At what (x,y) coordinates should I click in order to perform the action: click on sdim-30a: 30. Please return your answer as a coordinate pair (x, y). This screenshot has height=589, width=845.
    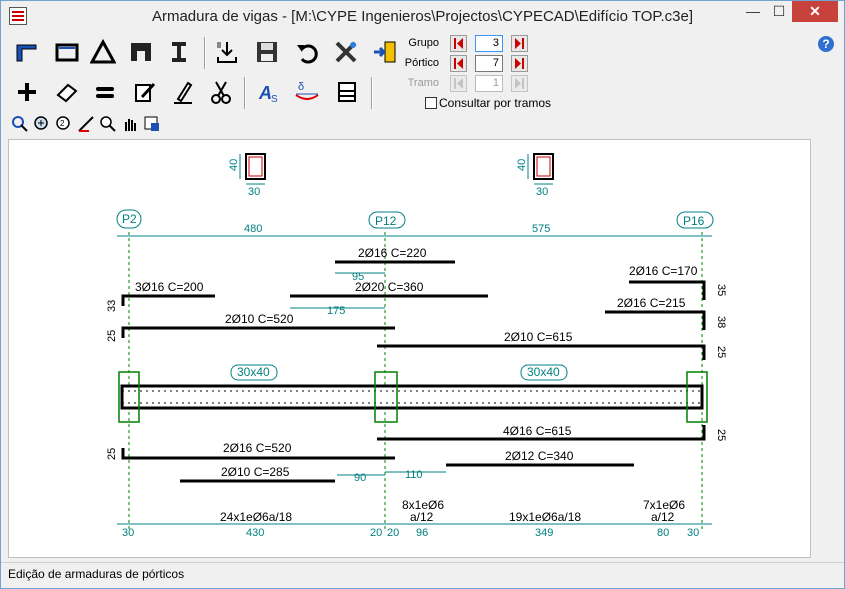
    Looking at the image, I should click on (128, 533).